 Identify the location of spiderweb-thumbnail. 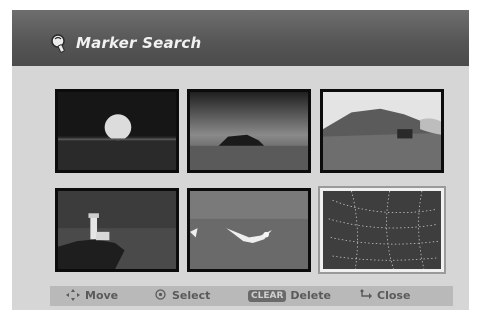
(382, 230).